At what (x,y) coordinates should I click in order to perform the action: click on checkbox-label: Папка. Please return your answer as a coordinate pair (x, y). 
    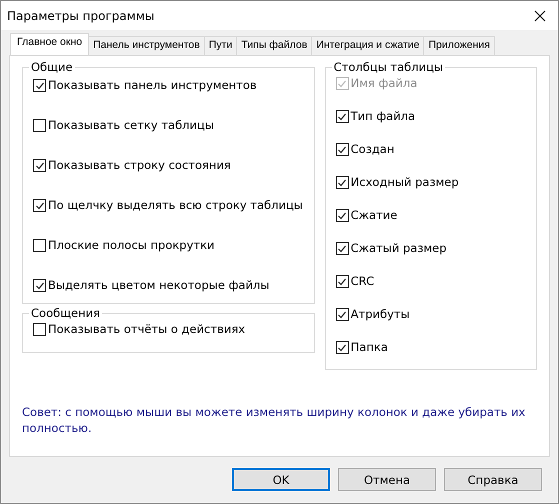
    Looking at the image, I should click on (369, 347).